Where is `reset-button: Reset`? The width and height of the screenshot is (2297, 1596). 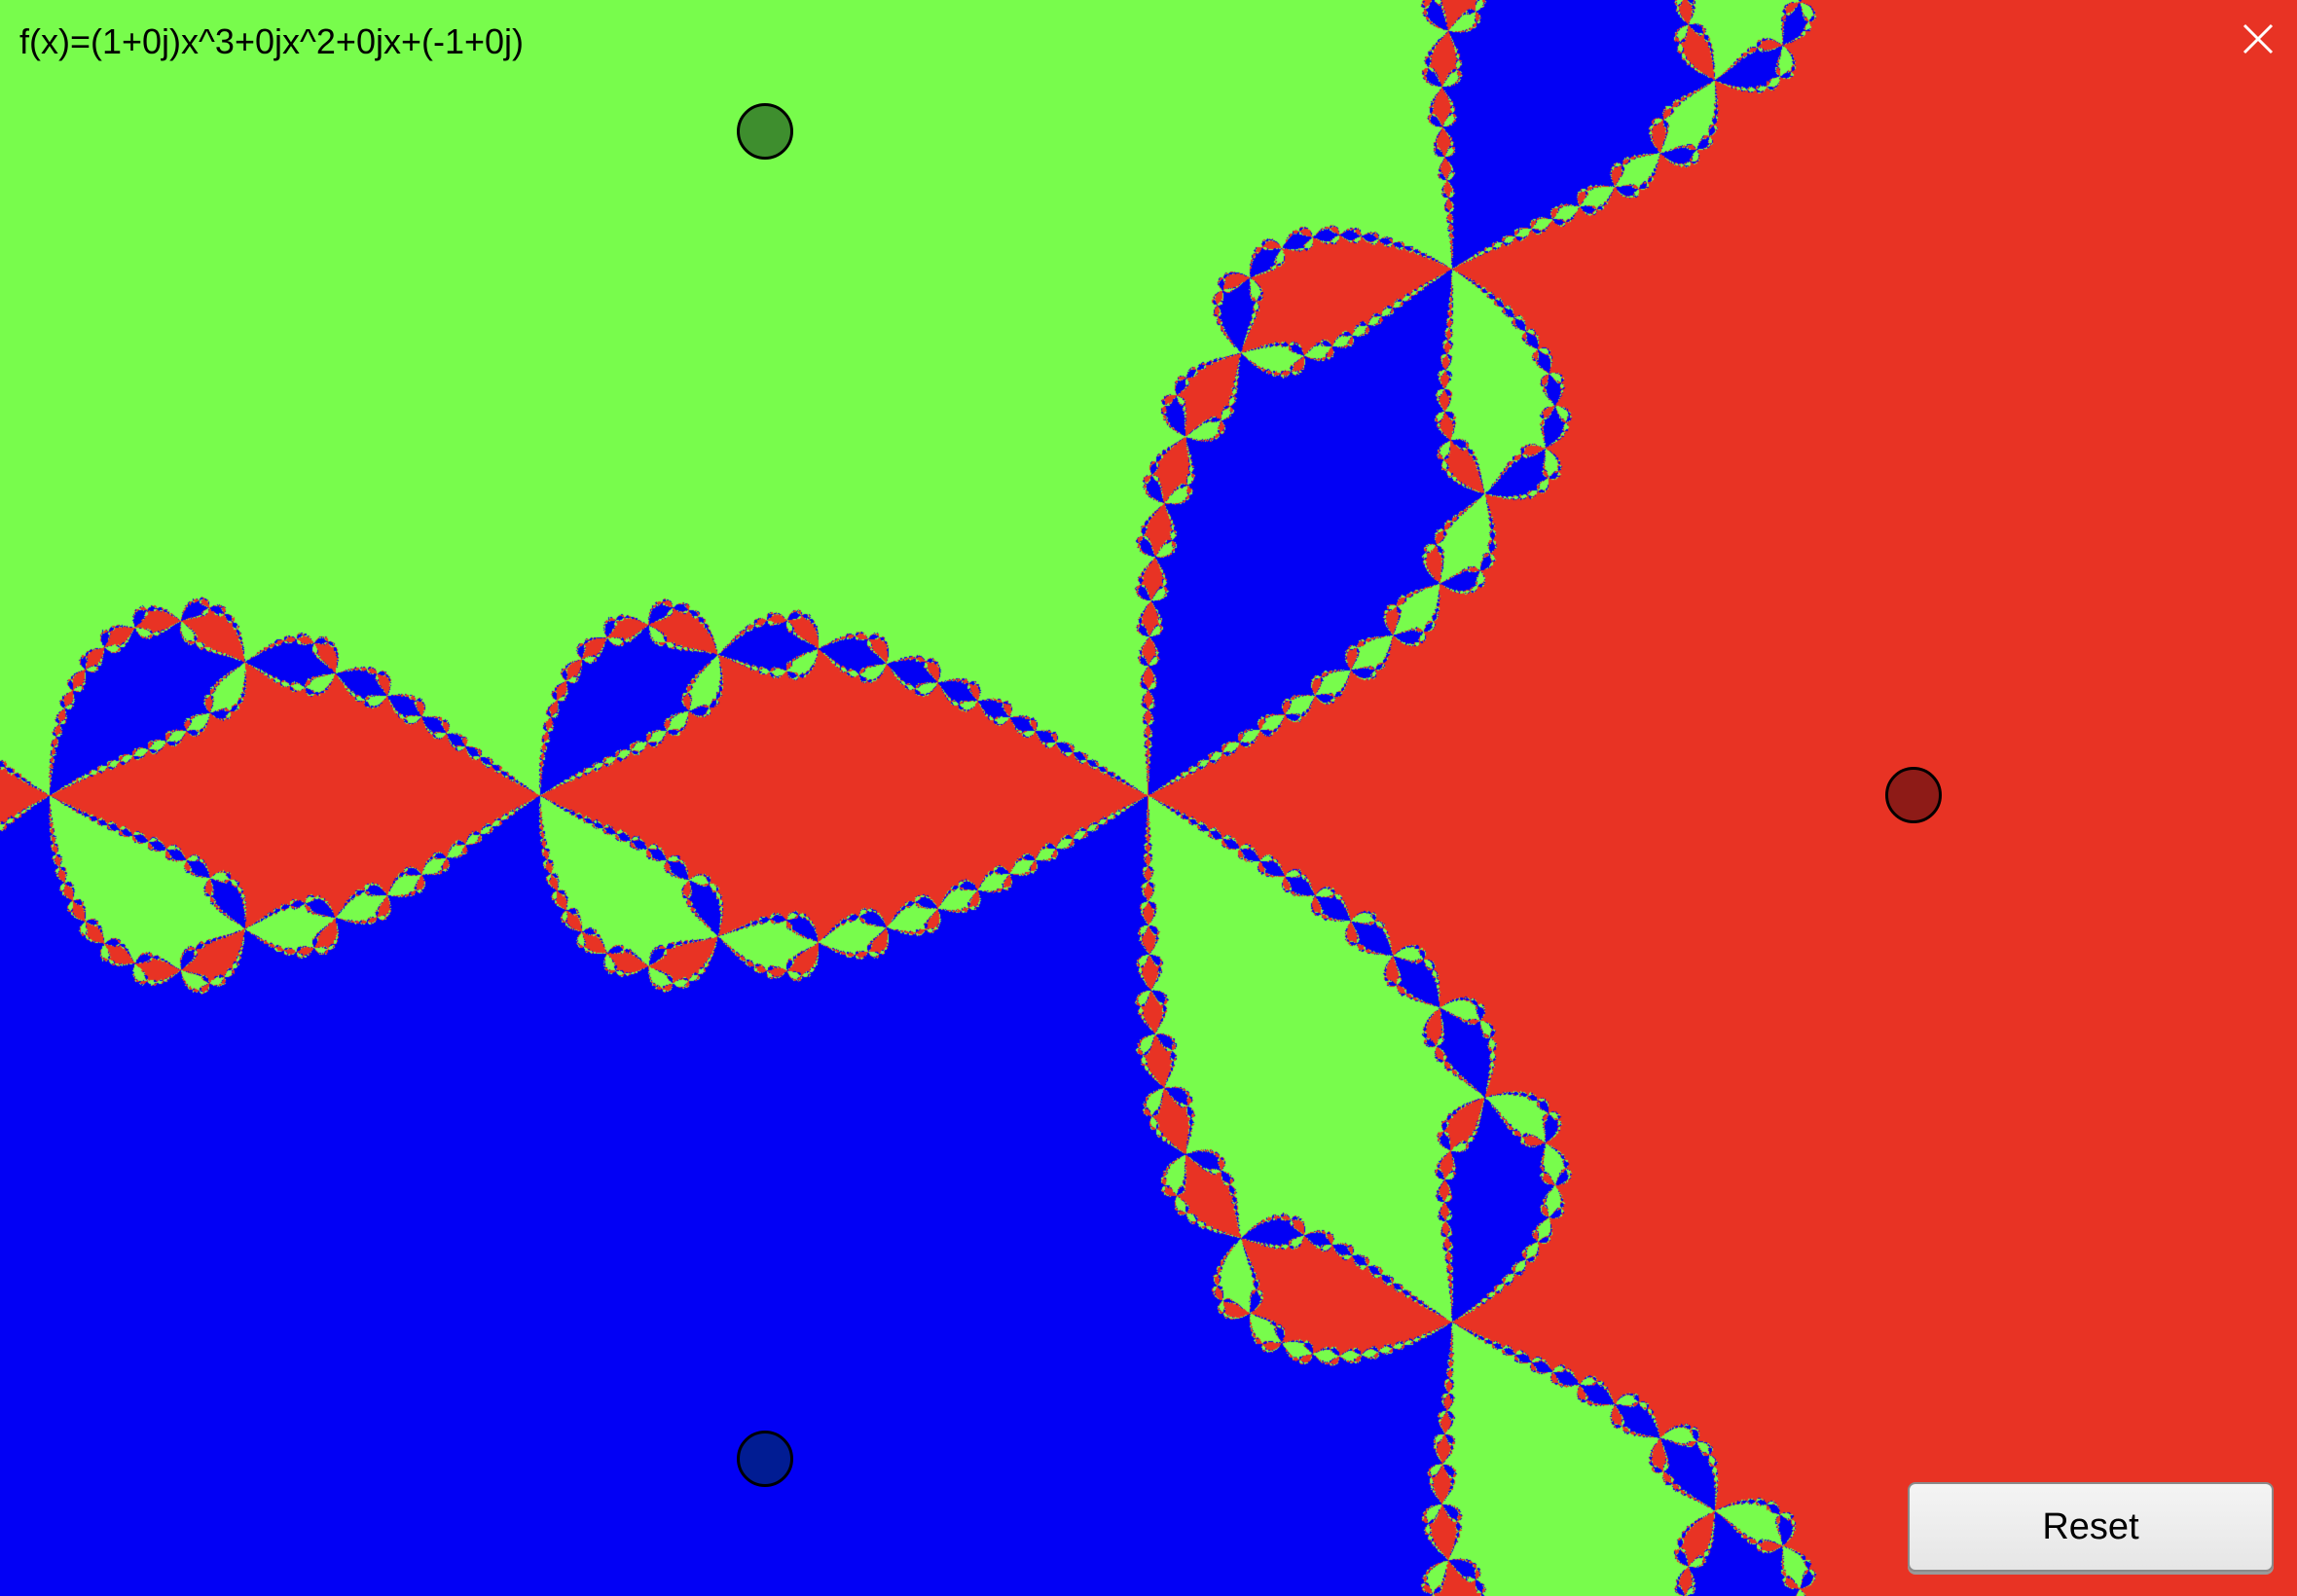
reset-button: Reset is located at coordinates (2091, 1527).